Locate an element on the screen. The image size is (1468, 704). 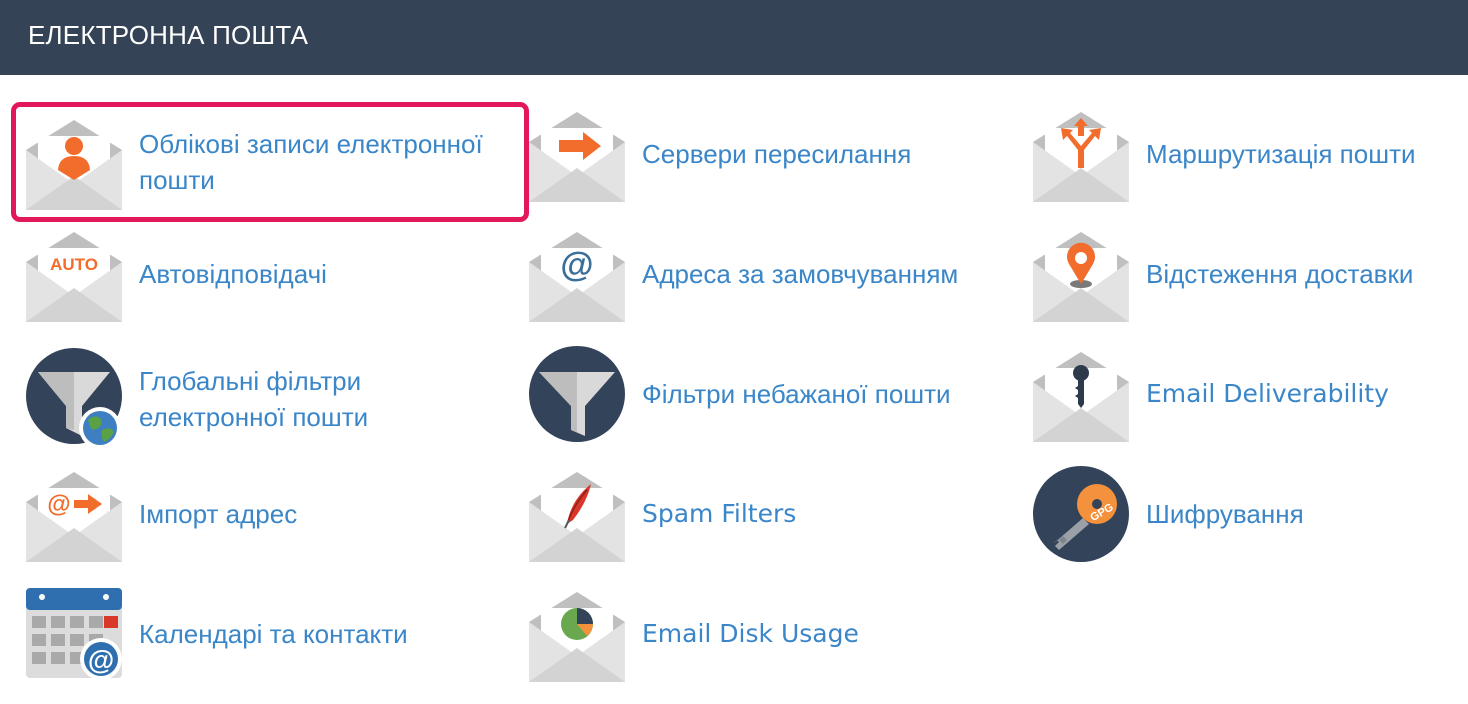
user-filters-label: Фільтри небажаної пошти is located at coordinates (796, 394).